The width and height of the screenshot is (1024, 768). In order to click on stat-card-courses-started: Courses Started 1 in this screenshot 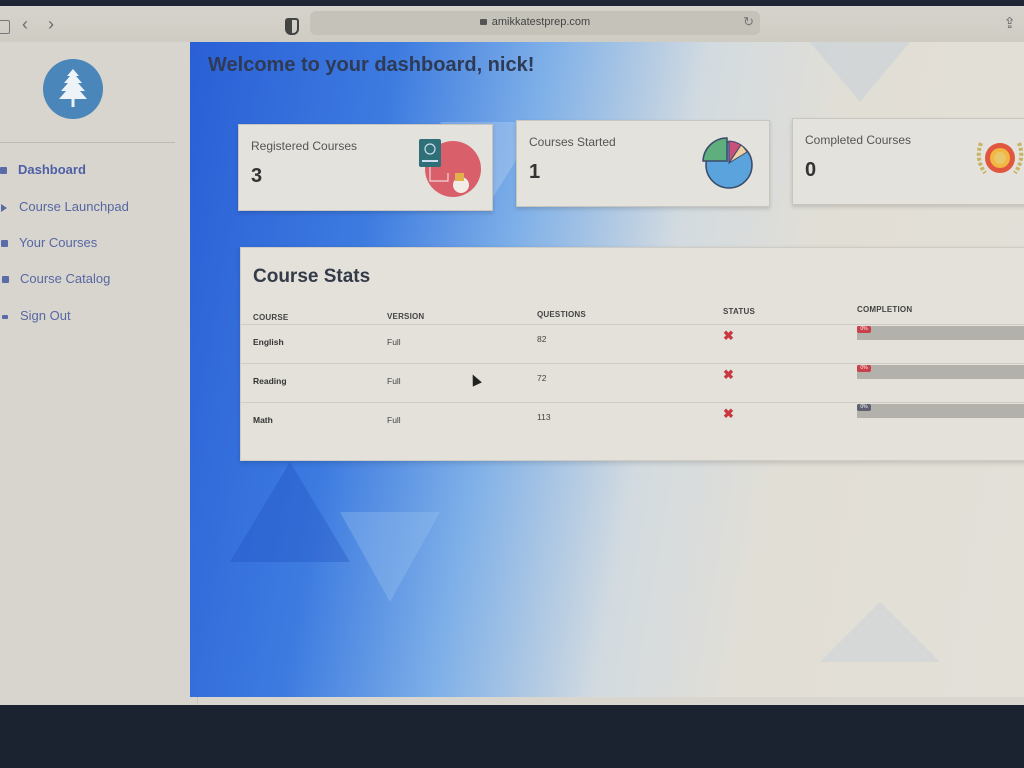, I will do `click(643, 163)`.